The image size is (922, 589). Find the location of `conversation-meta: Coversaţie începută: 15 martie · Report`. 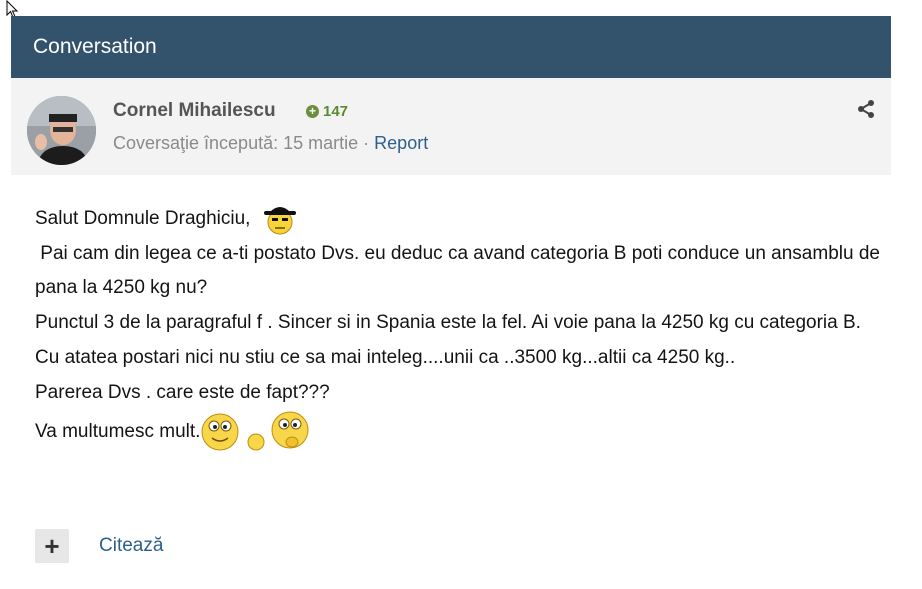

conversation-meta: Coversaţie începută: 15 martie · Report is located at coordinates (270, 143).